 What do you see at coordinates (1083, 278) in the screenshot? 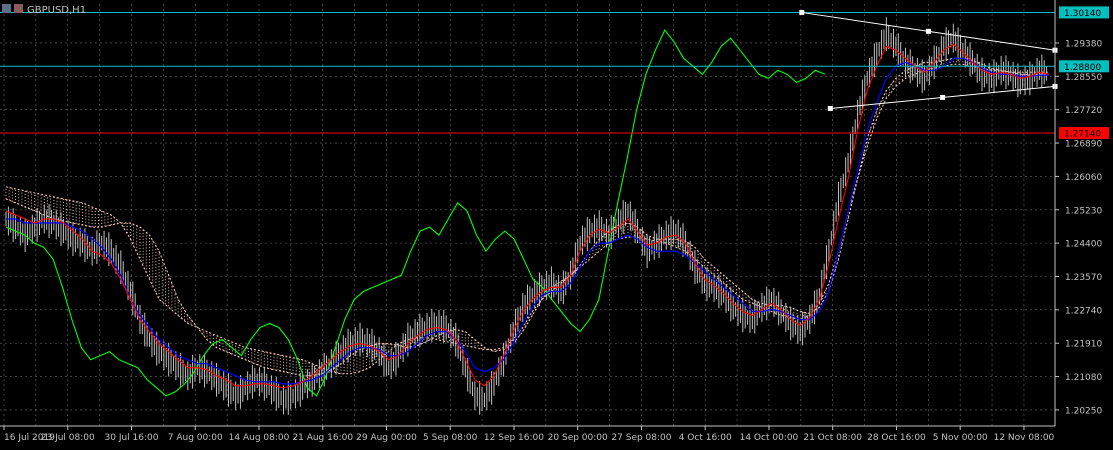
I see `y-tick-label: 1.23570` at bounding box center [1083, 278].